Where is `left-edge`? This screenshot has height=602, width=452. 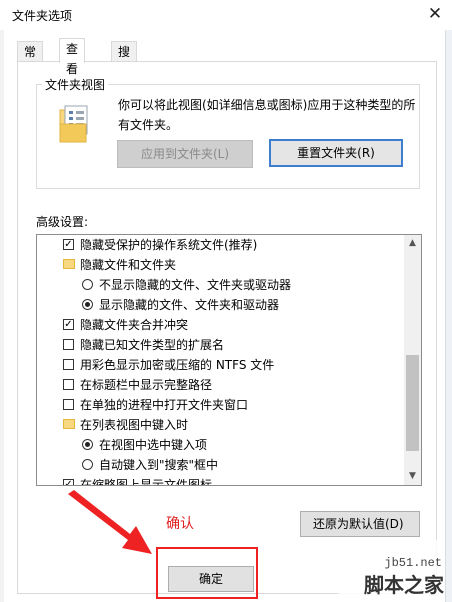
left-edge is located at coordinates (2, 316).